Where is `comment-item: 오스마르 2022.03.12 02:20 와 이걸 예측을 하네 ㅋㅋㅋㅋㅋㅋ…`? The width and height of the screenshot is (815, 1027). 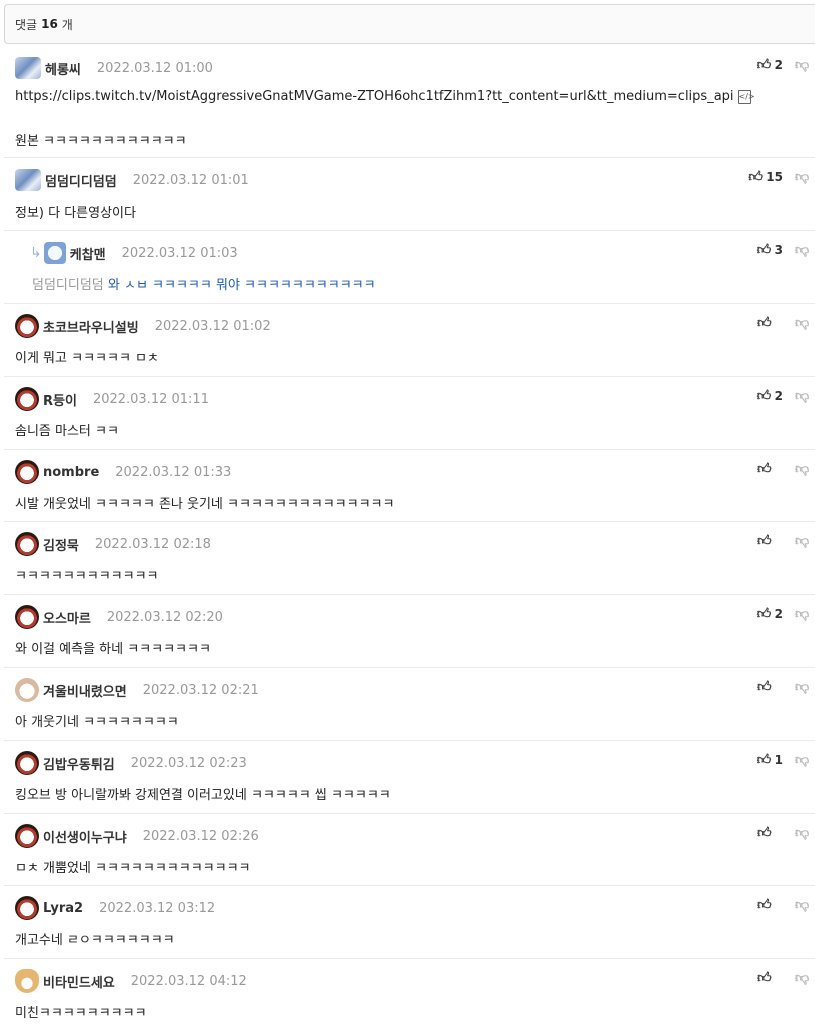 comment-item: 오스마르 2022.03.12 02:20 와 이걸 예측을 하네 ㅋㅋㅋㅋㅋㅋ… is located at coordinates (409, 631).